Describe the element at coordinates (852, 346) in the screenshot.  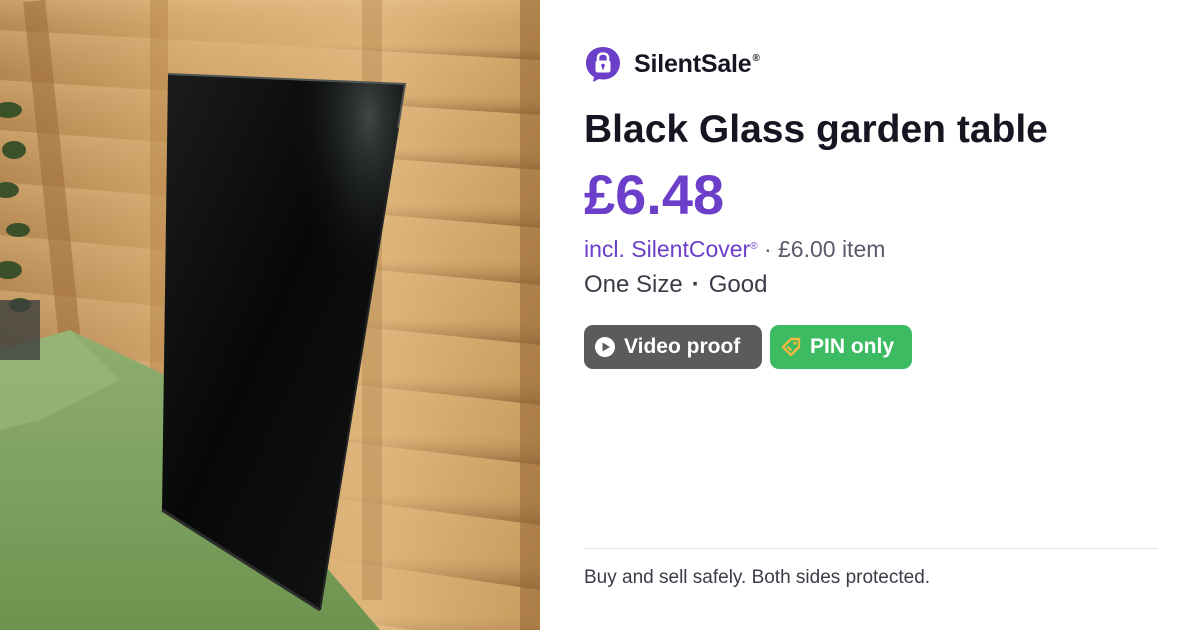
I see `pin-only-label: PIN only` at that location.